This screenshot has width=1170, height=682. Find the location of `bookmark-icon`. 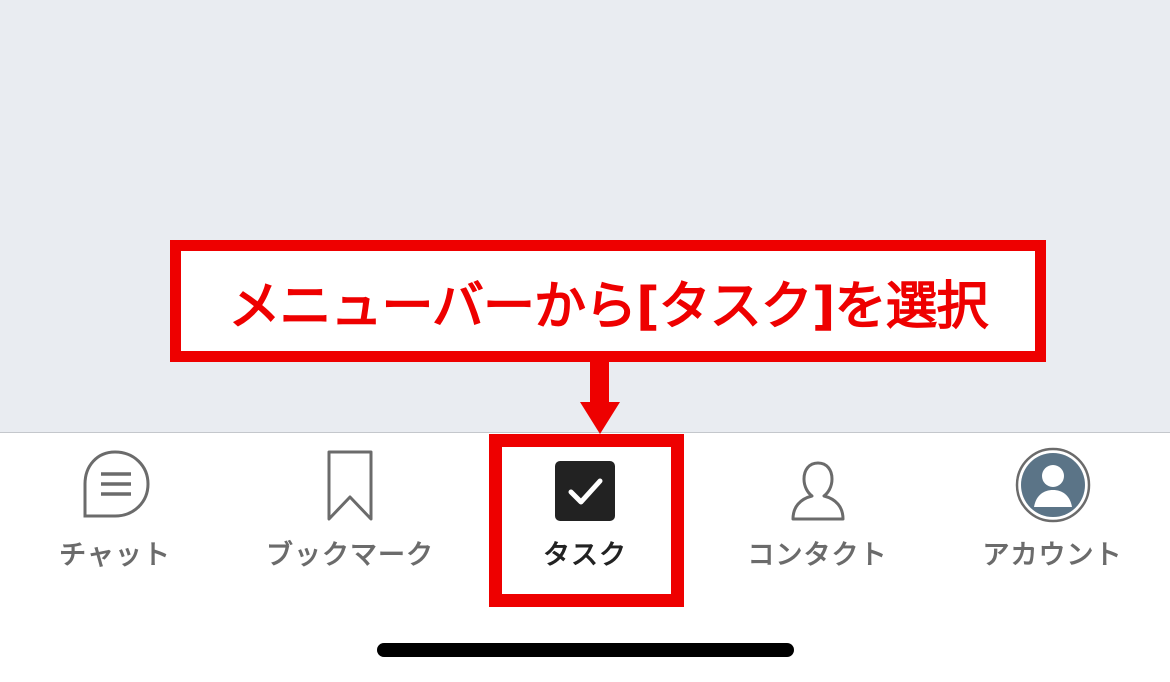

bookmark-icon is located at coordinates (350, 478).